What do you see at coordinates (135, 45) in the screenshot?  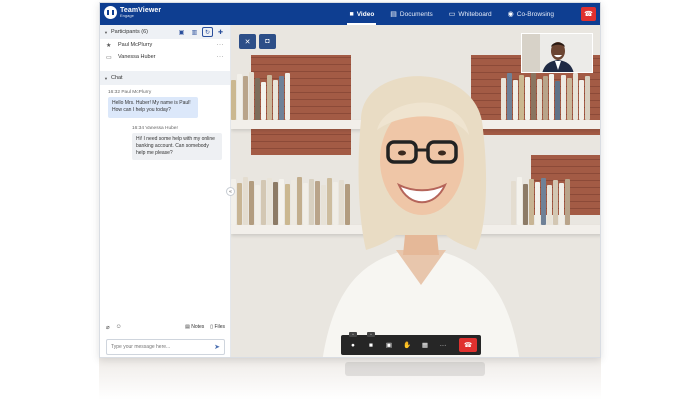 I see `participant-name: Paul McPlurry` at bounding box center [135, 45].